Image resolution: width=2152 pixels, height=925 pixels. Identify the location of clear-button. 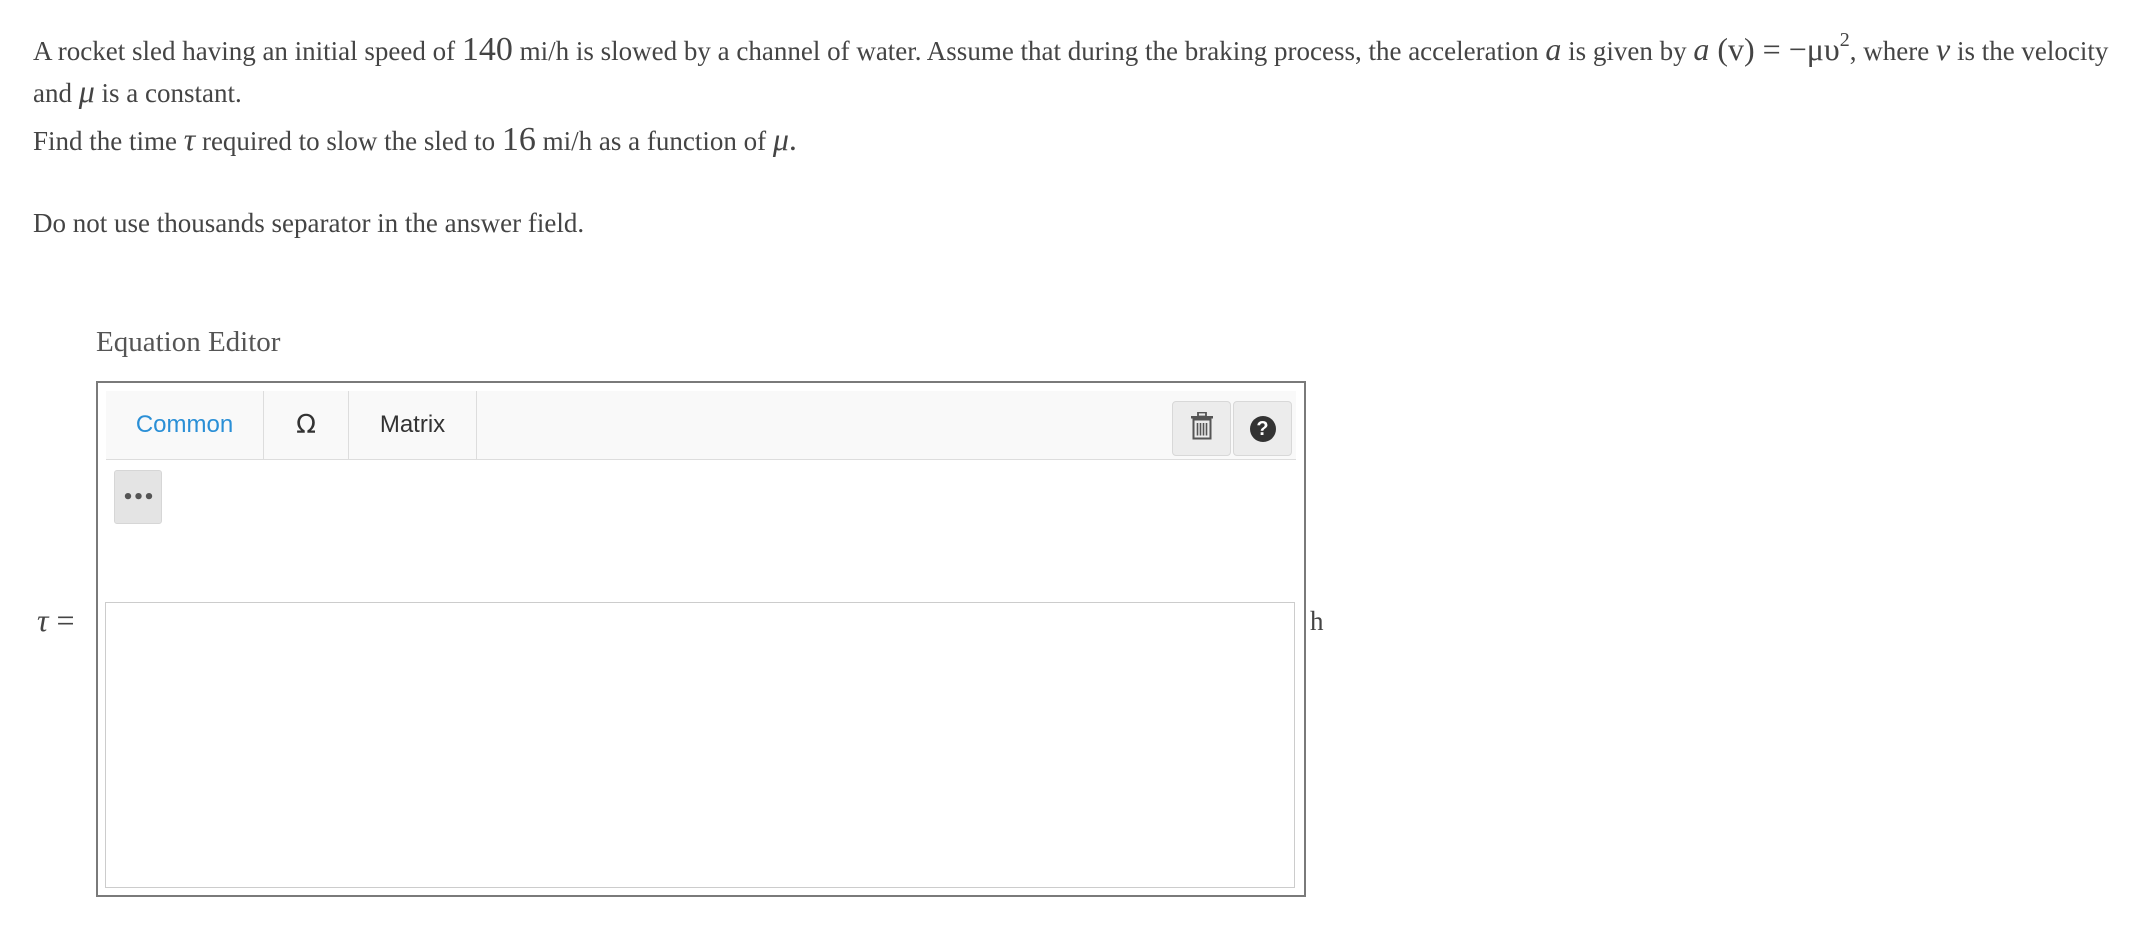
(1201, 428).